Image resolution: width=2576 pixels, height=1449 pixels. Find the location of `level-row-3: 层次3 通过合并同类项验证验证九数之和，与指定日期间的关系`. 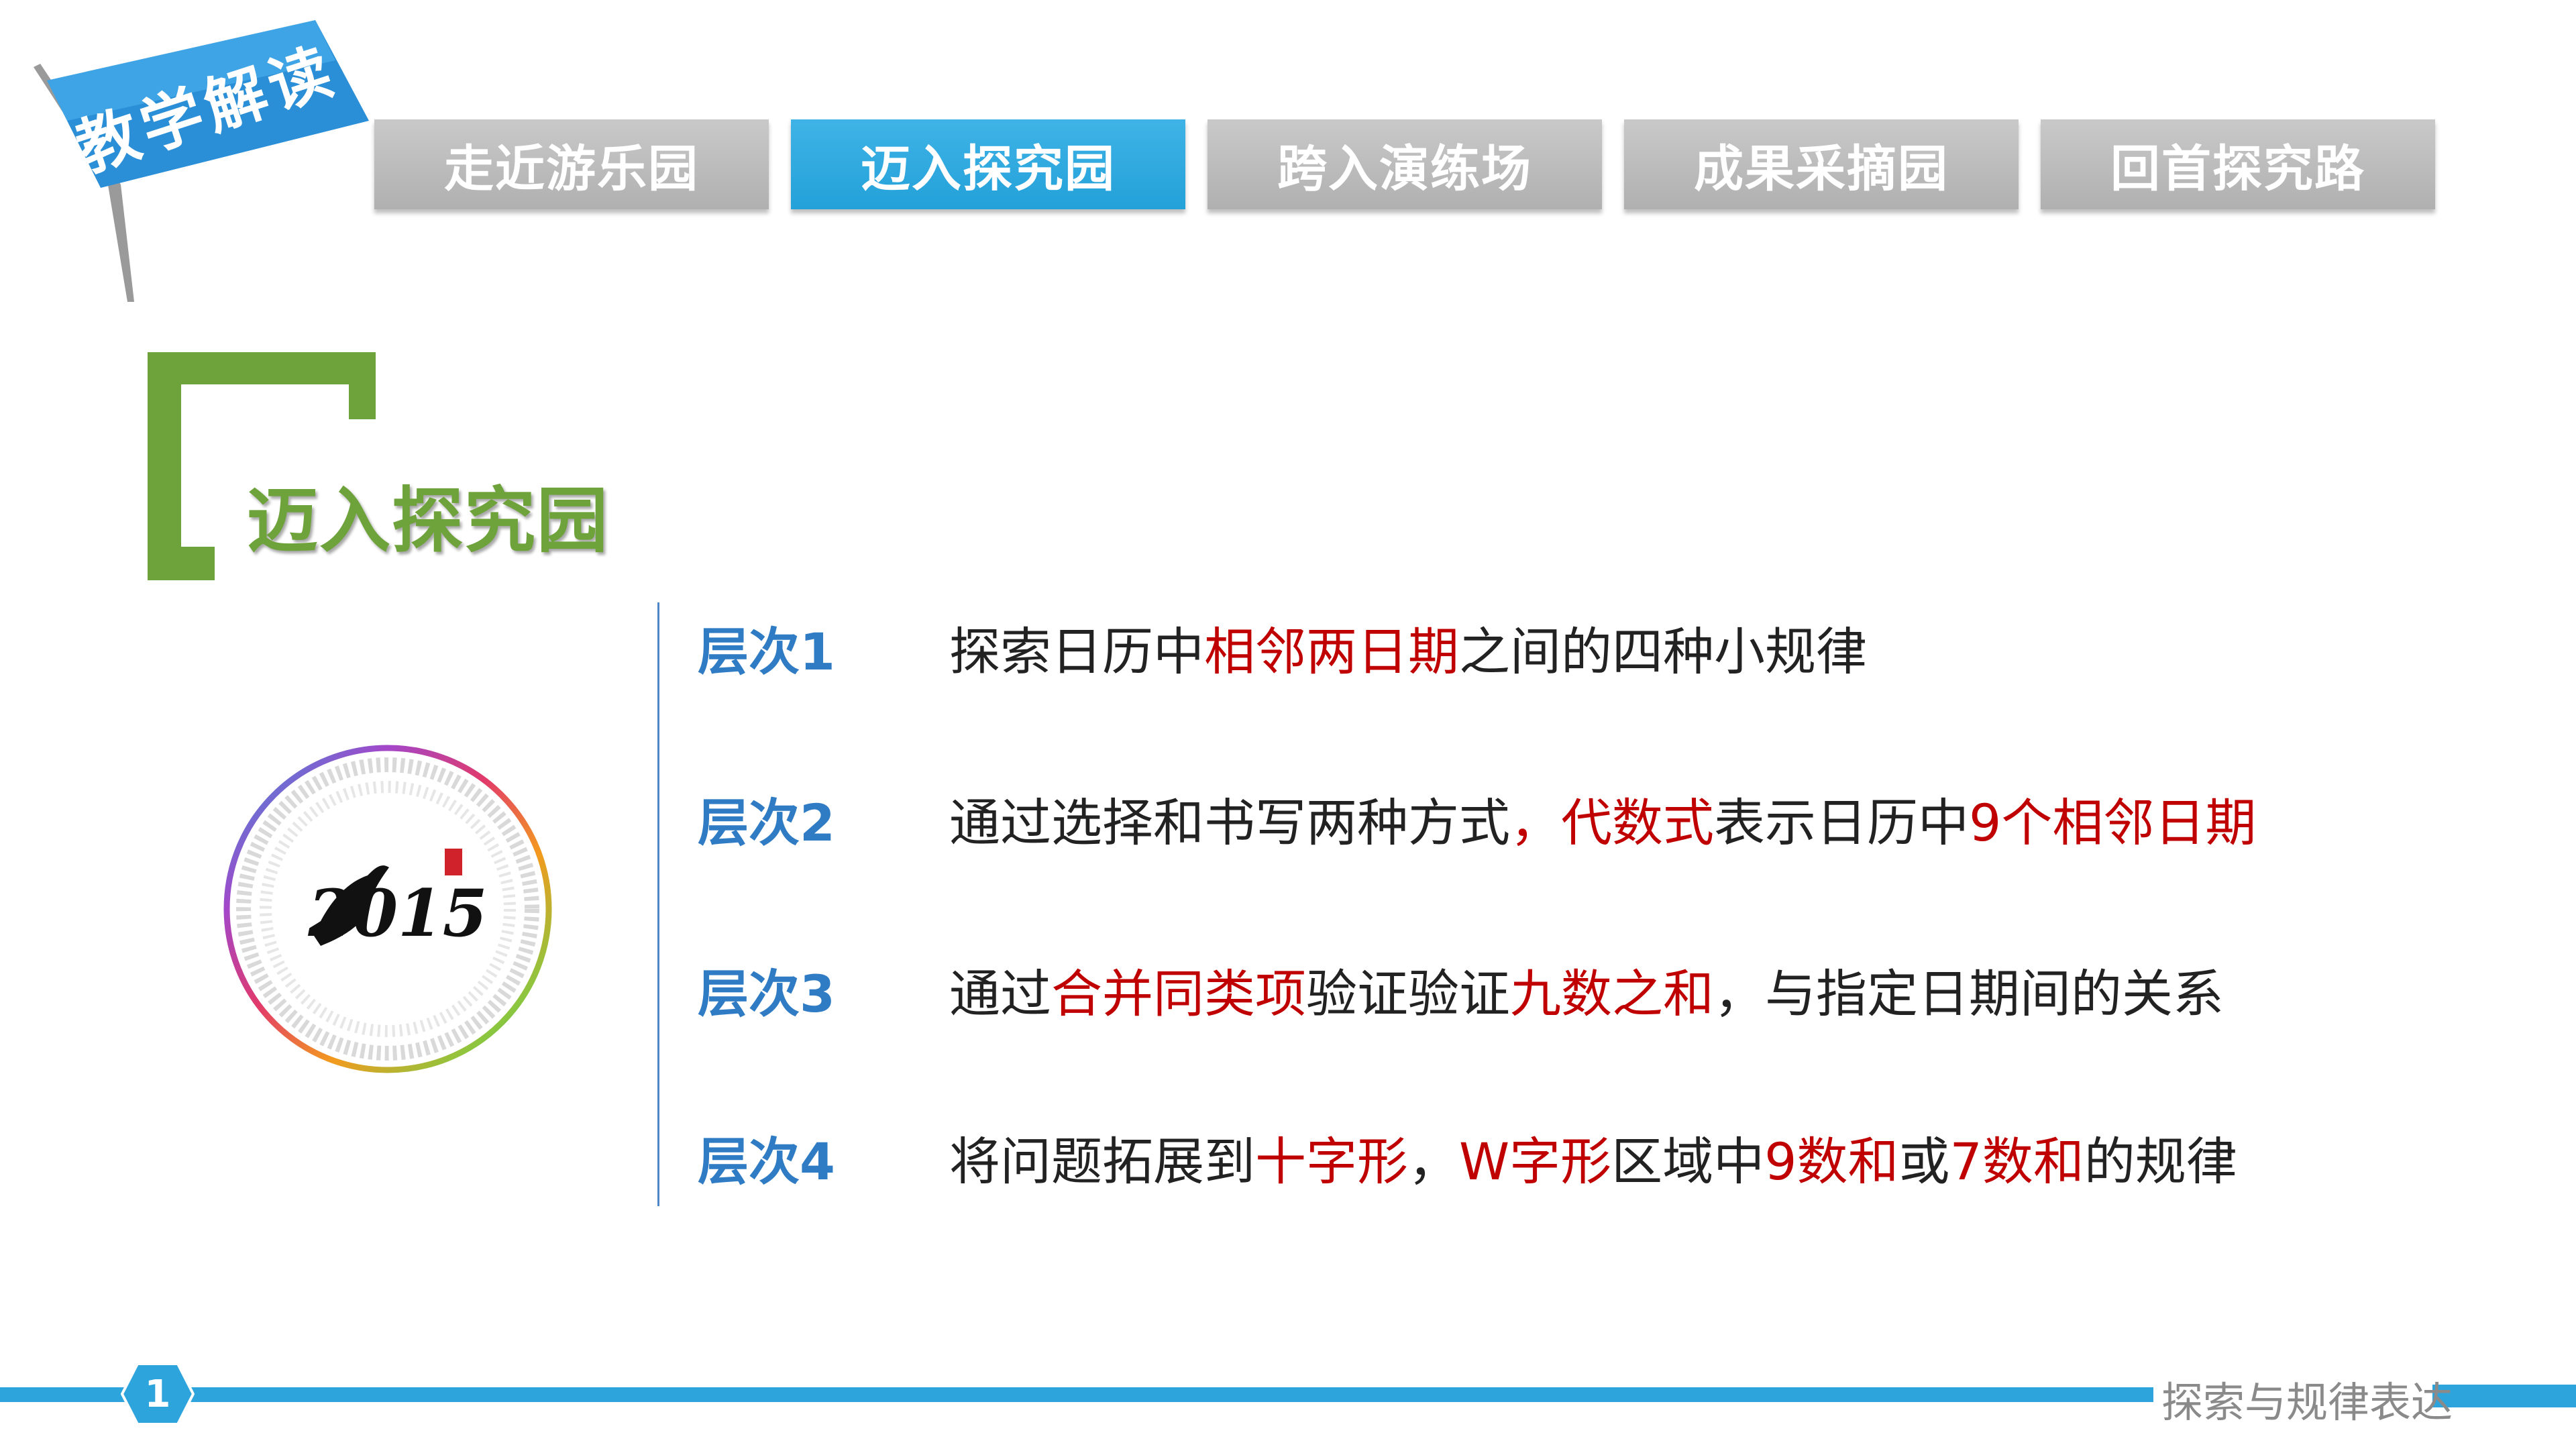

level-row-3: 层次3 通过合并同类项验证验证九数之和，与指定日期间的关系 is located at coordinates (1461, 989).